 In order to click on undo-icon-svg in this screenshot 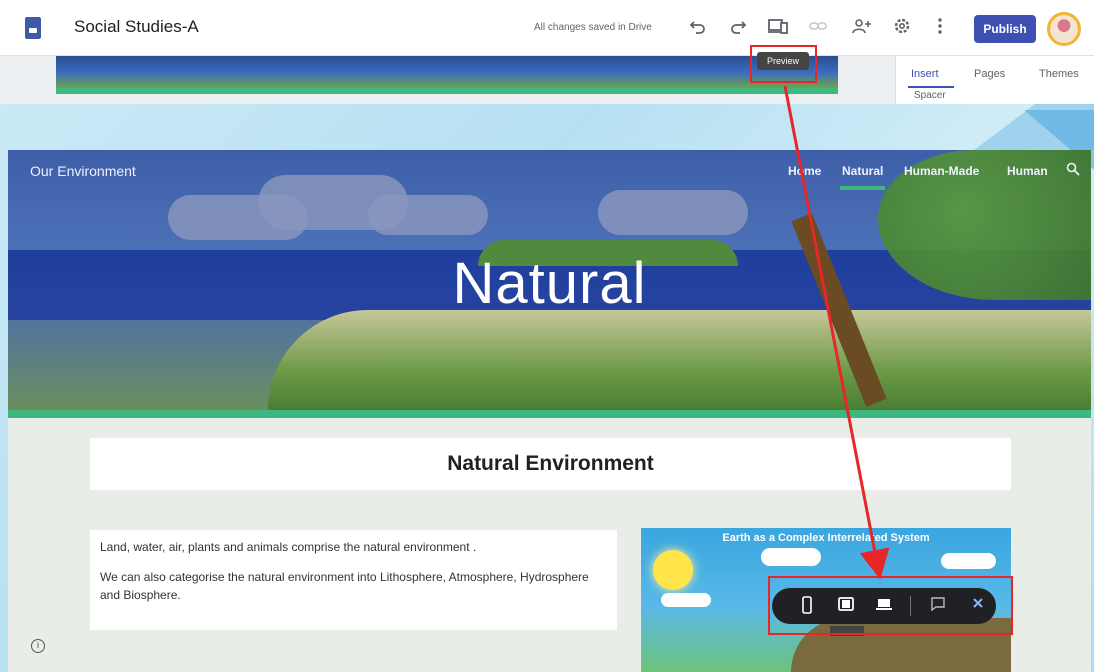, I will do `click(697, 27)`.